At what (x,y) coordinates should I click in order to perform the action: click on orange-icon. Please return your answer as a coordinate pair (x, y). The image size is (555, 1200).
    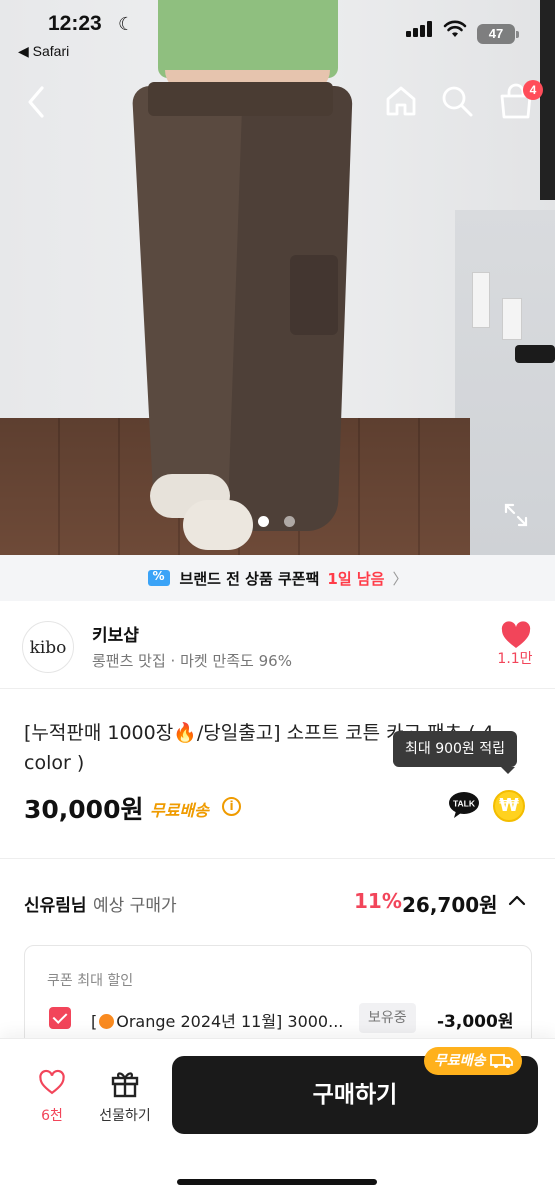
    Looking at the image, I should click on (107, 1021).